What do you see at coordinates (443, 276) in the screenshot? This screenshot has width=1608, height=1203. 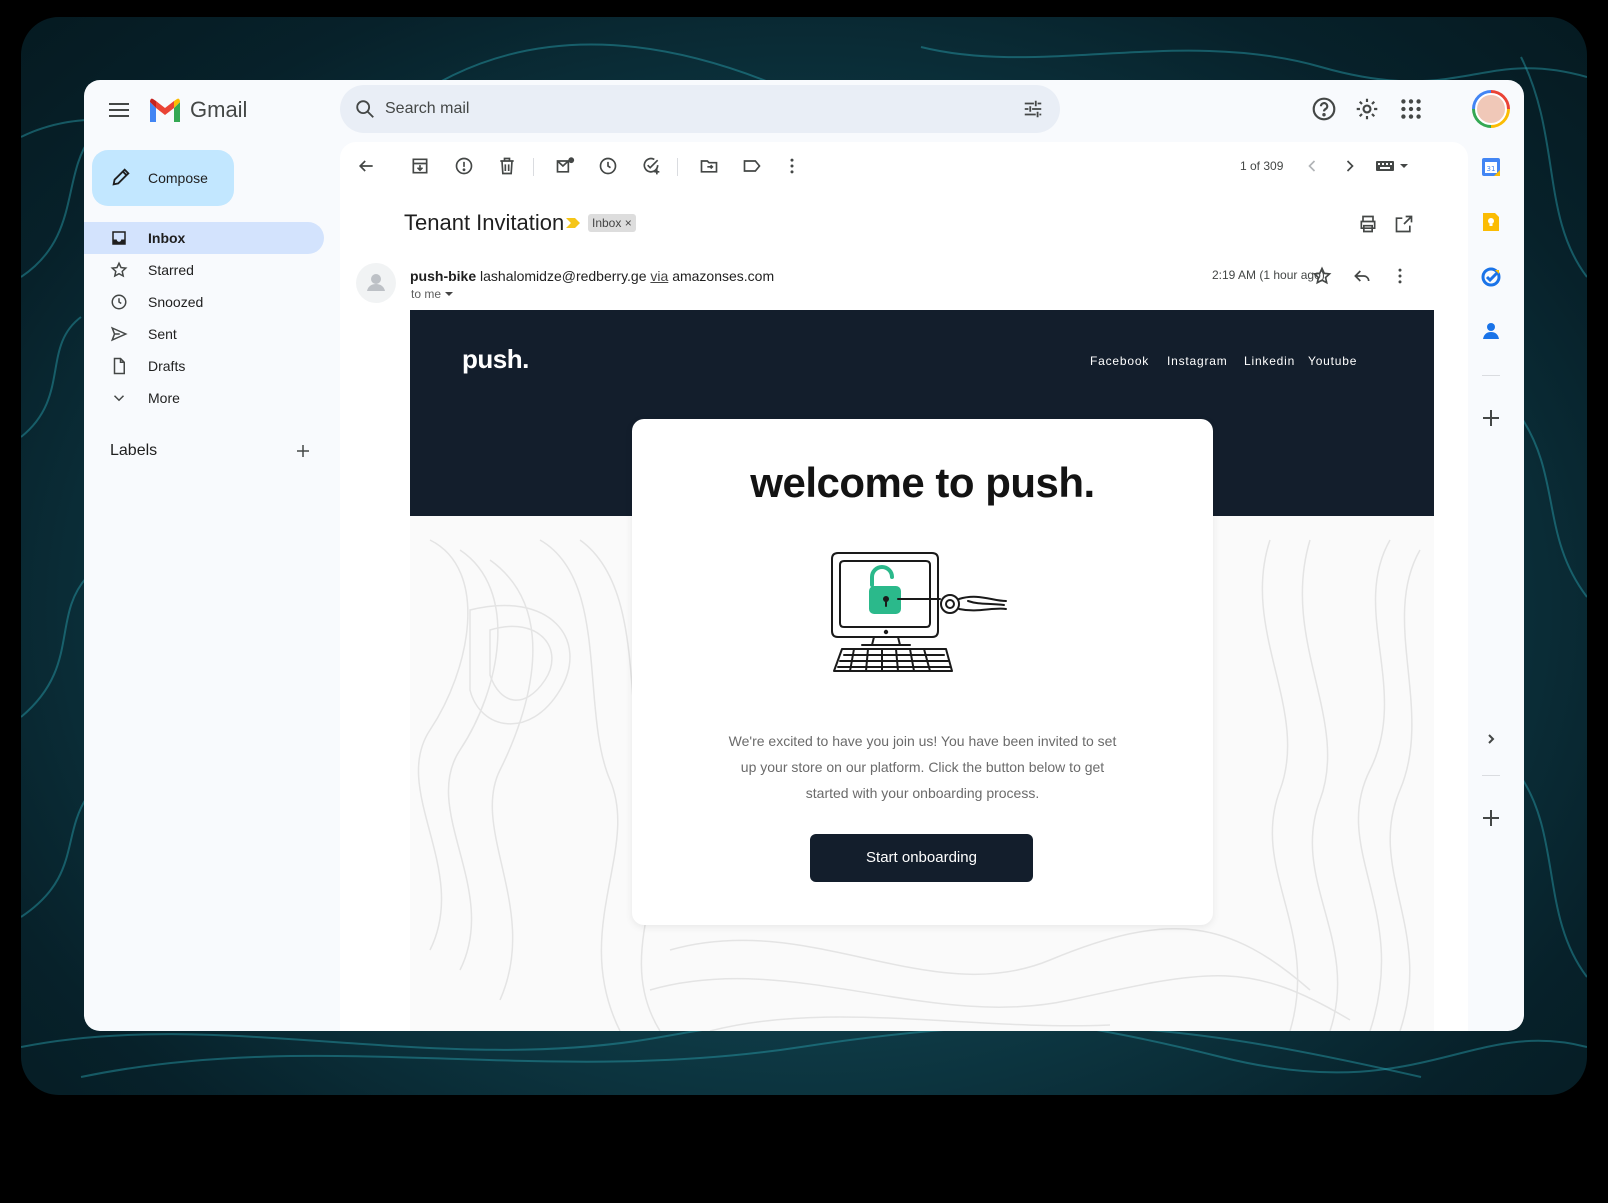 I see `sender-name: push-bike` at bounding box center [443, 276].